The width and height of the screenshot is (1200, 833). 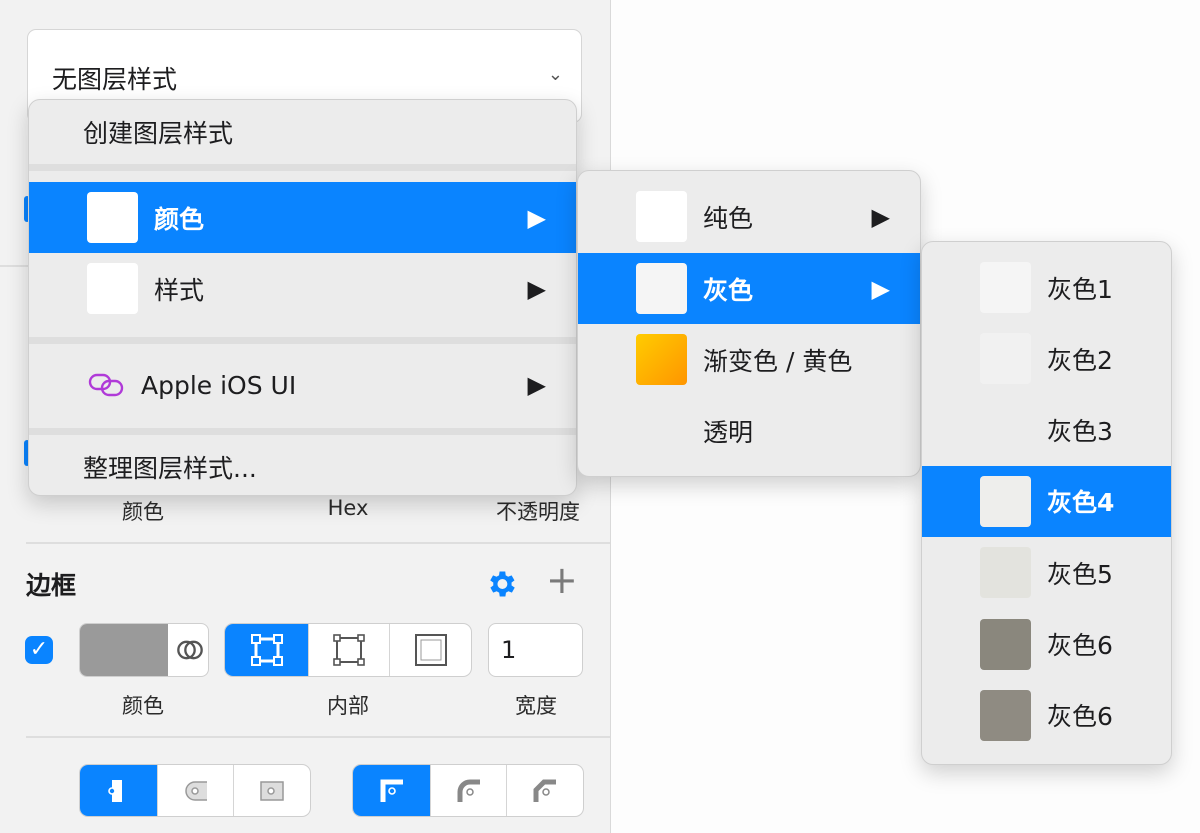 I want to click on border-position-control, so click(x=348, y=650).